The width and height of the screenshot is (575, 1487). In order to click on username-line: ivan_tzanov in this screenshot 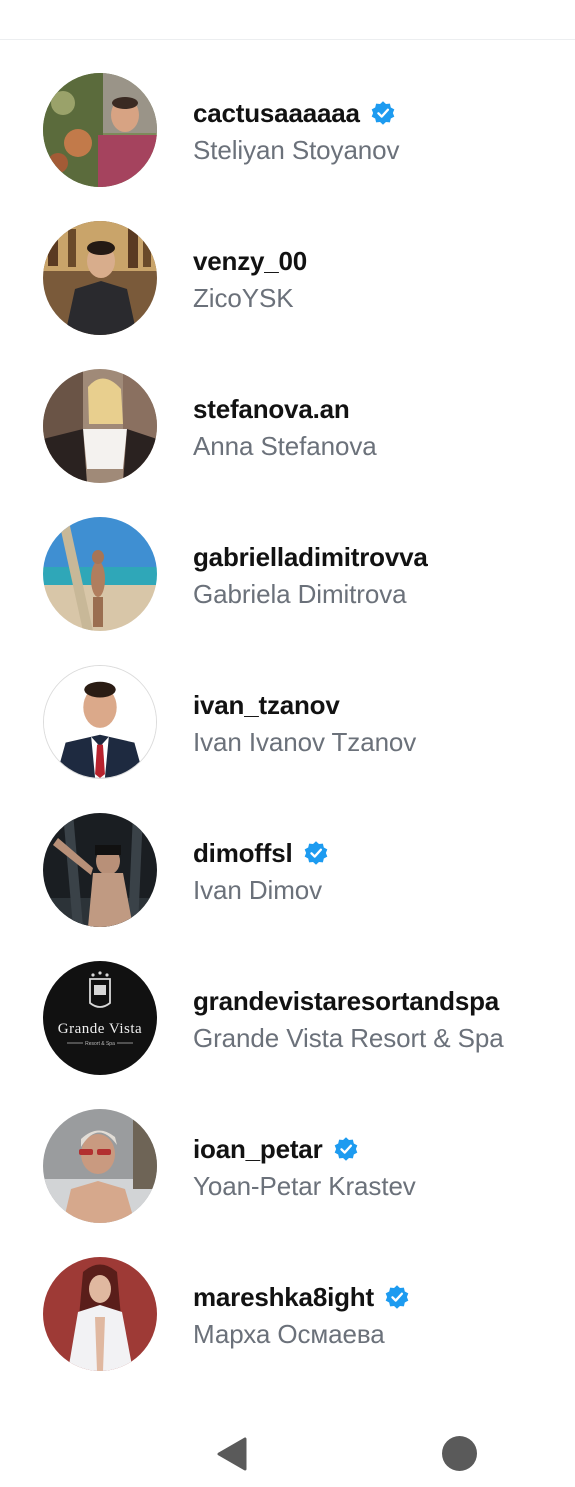, I will do `click(304, 705)`.